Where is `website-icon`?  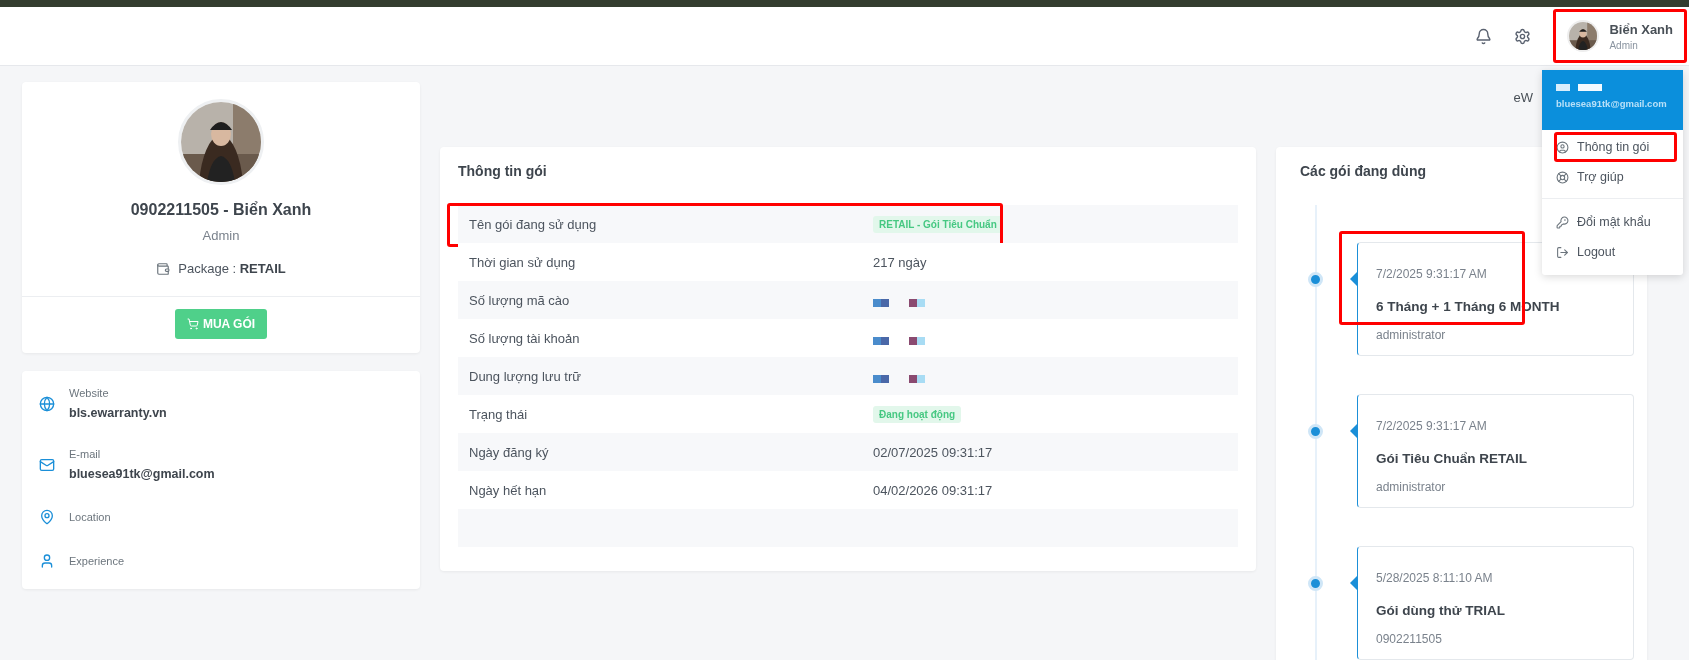 website-icon is located at coordinates (47, 403).